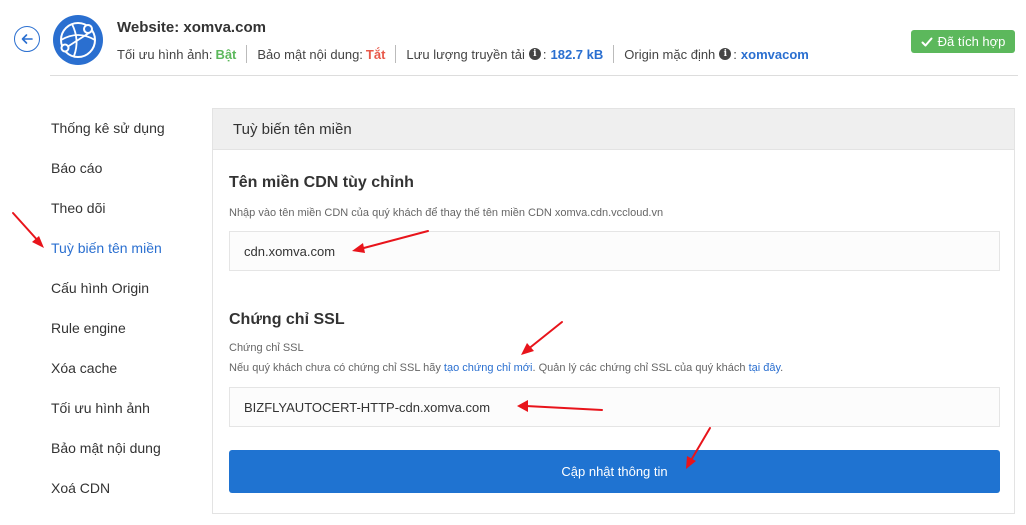  What do you see at coordinates (310, 54) in the screenshot?
I see `content-security-label: Bảo mật nội dung:` at bounding box center [310, 54].